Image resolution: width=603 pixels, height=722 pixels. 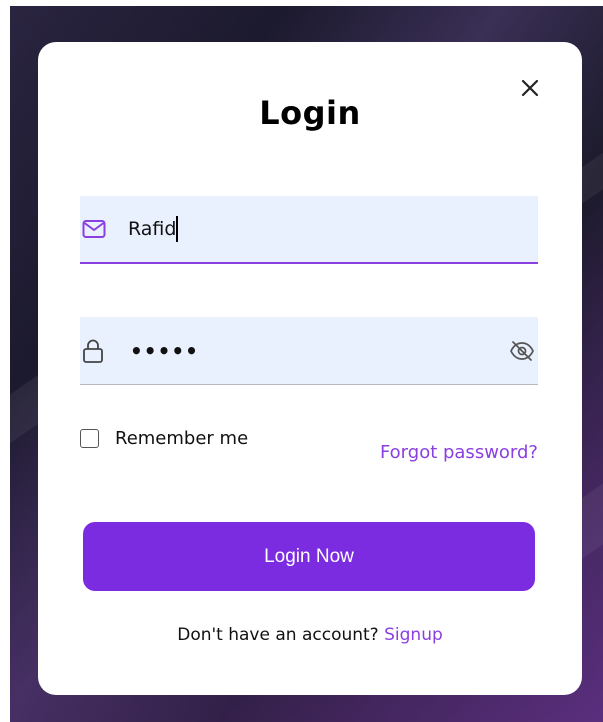 I want to click on email-input: Rafid, so click(x=333, y=229).